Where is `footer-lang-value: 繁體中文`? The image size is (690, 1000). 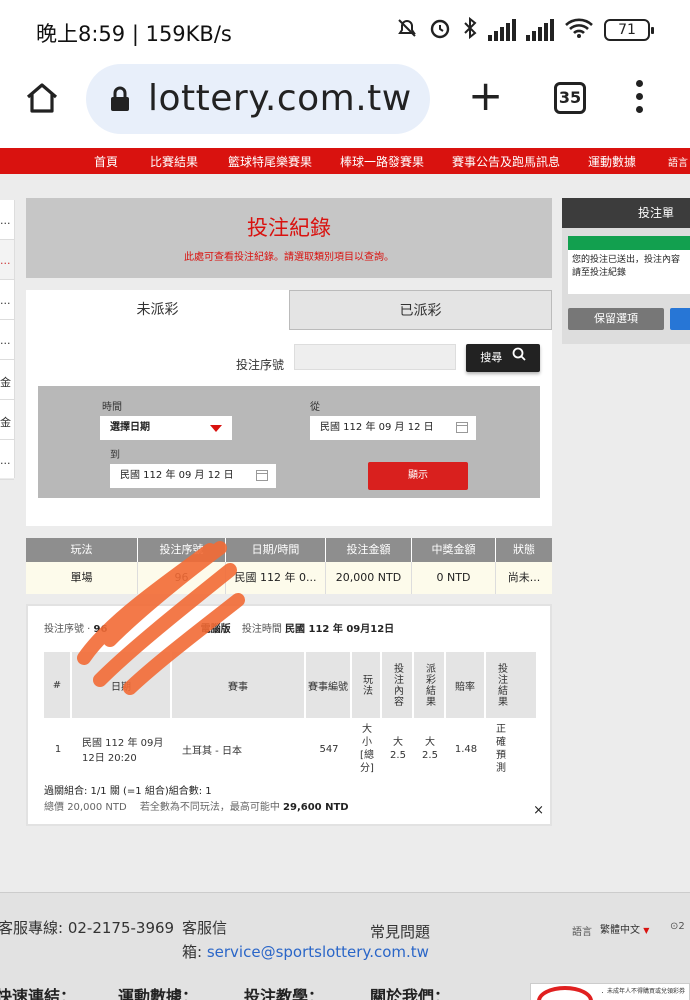
footer-lang-value: 繁體中文 is located at coordinates (620, 930).